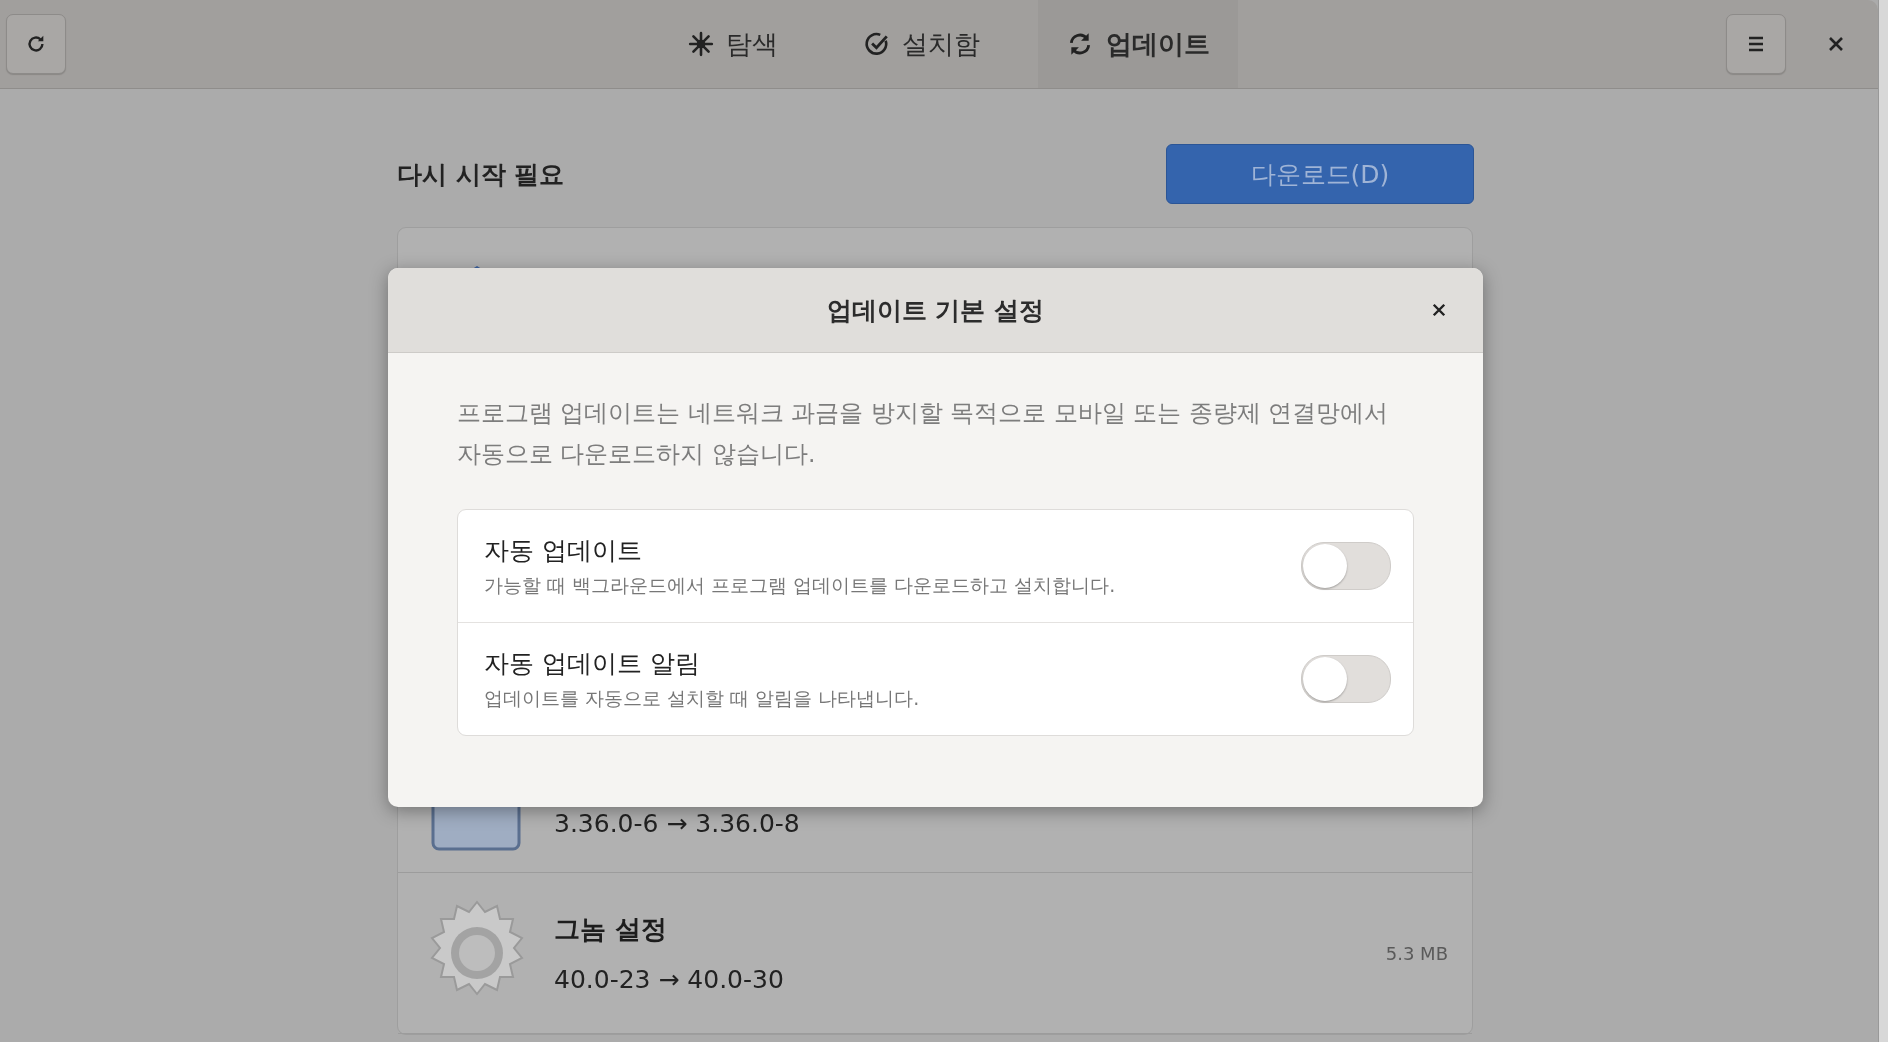 This screenshot has width=1888, height=1042. What do you see at coordinates (800, 585) in the screenshot?
I see `option-description: 가능할 때 백그라운드에서 프로그램 업데이트를 다운로드하고 설치합니다.` at bounding box center [800, 585].